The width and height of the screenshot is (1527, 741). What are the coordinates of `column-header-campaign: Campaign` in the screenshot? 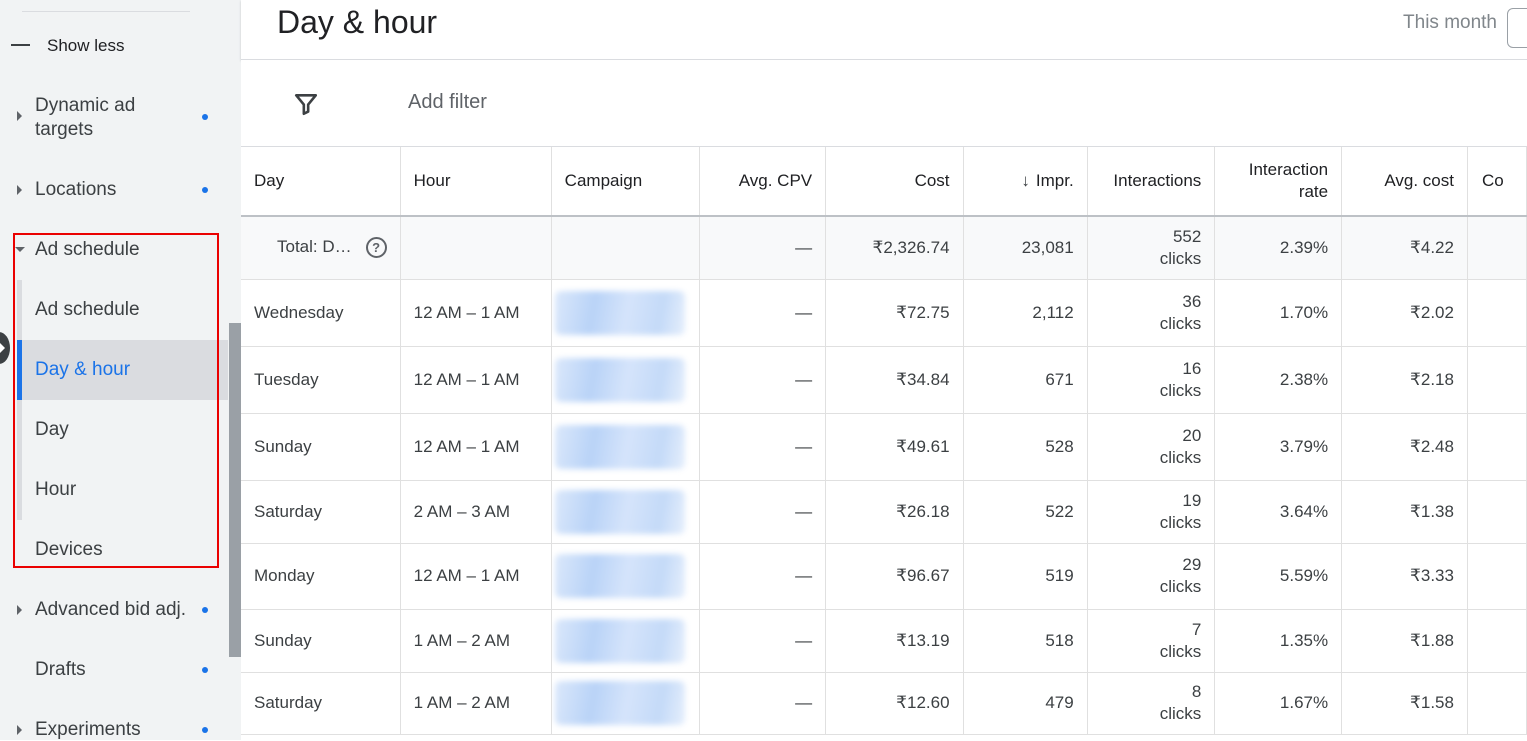 It's located at (625, 182).